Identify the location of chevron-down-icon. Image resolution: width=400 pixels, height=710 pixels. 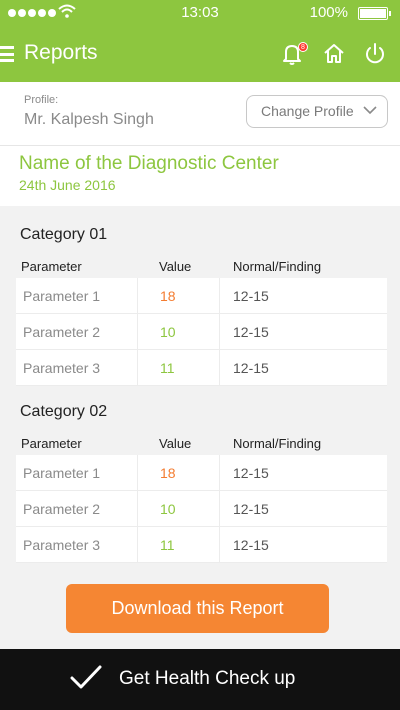
(370, 110).